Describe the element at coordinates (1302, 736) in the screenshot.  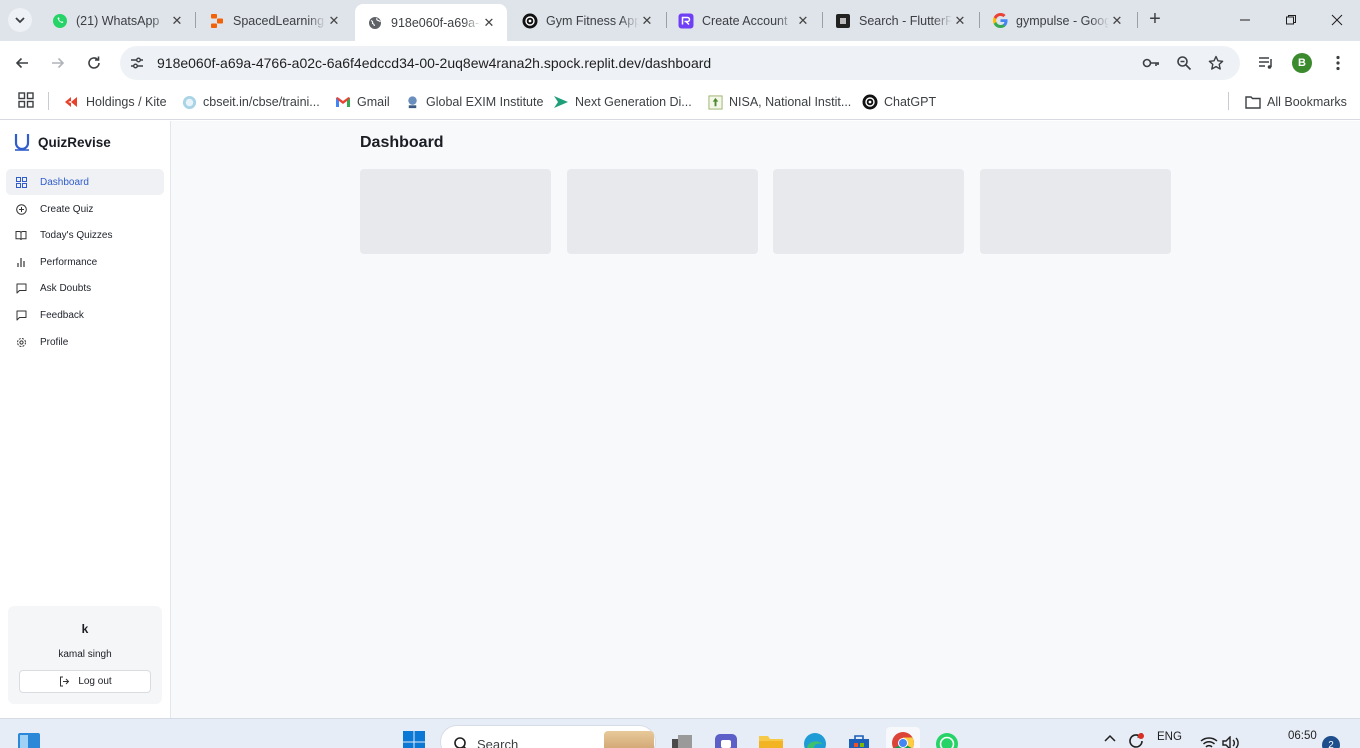
I see `clock-time: 06:50` at that location.